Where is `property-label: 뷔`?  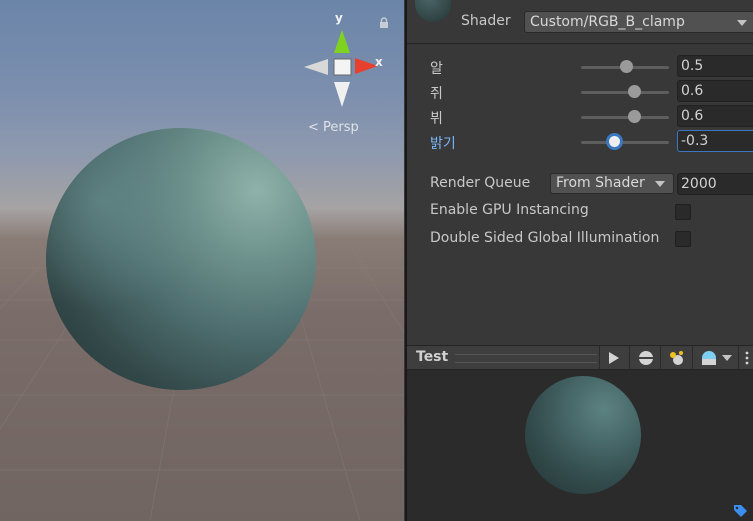 property-label: 뷔 is located at coordinates (436, 119).